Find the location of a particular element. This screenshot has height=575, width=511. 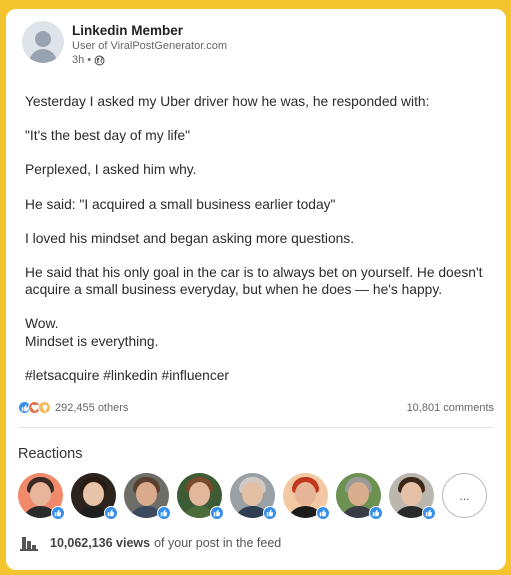

bar-chart-icon is located at coordinates (29, 544).